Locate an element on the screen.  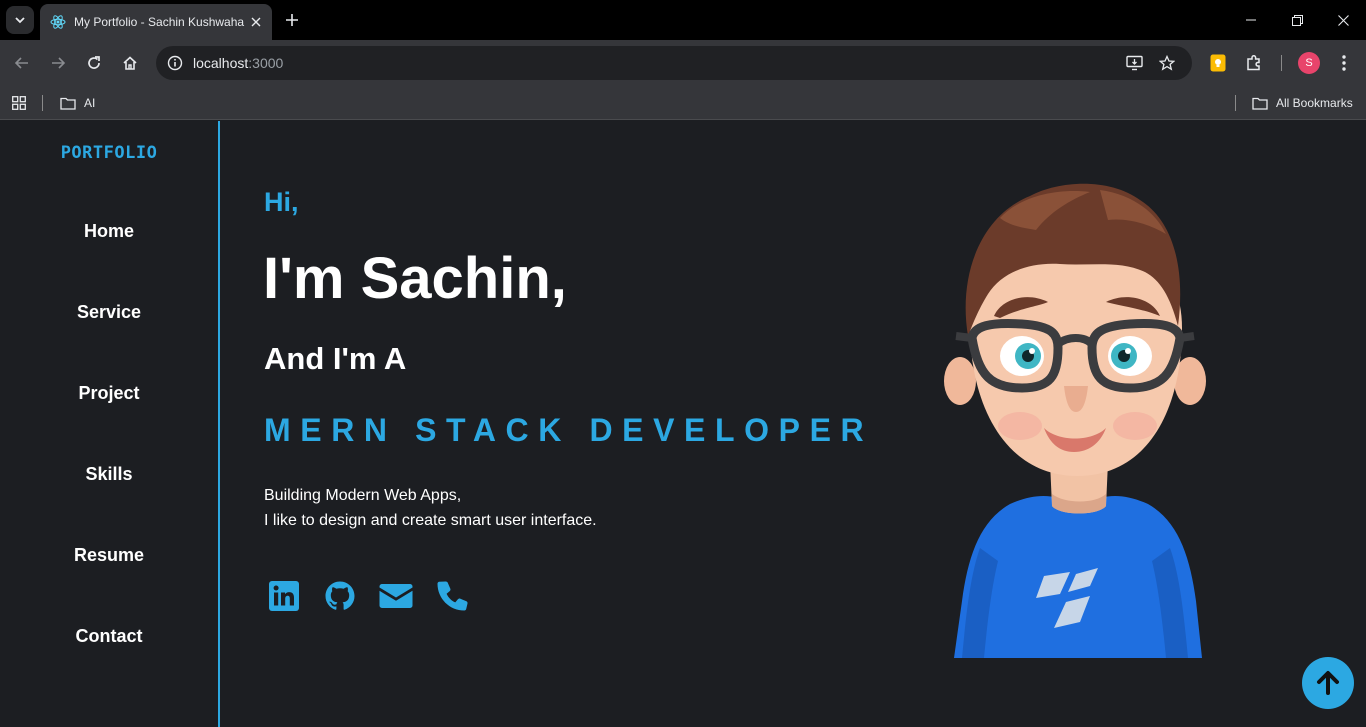
browser-toolbar: localhost:3000 S is located at coordinates (683, 63).